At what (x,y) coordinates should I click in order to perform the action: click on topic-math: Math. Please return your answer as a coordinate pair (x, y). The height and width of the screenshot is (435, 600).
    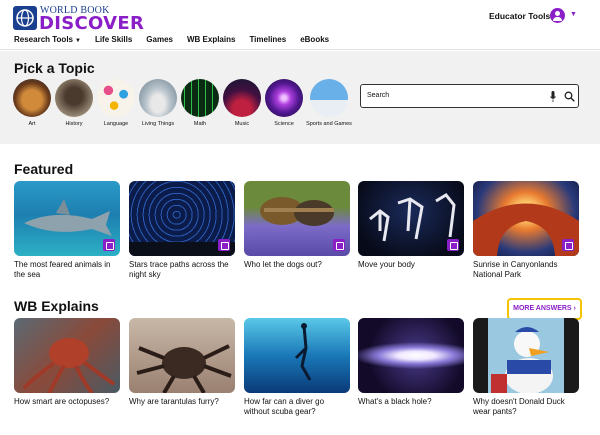
    Looking at the image, I should click on (200, 103).